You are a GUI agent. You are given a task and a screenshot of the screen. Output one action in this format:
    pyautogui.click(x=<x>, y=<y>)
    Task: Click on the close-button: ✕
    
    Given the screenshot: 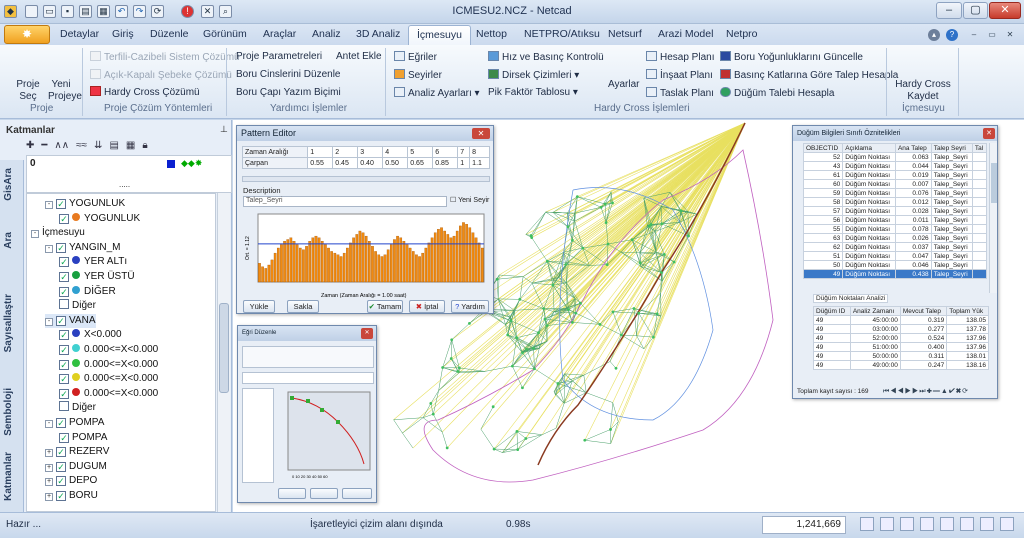 What is the action you would take?
    pyautogui.click(x=1005, y=10)
    